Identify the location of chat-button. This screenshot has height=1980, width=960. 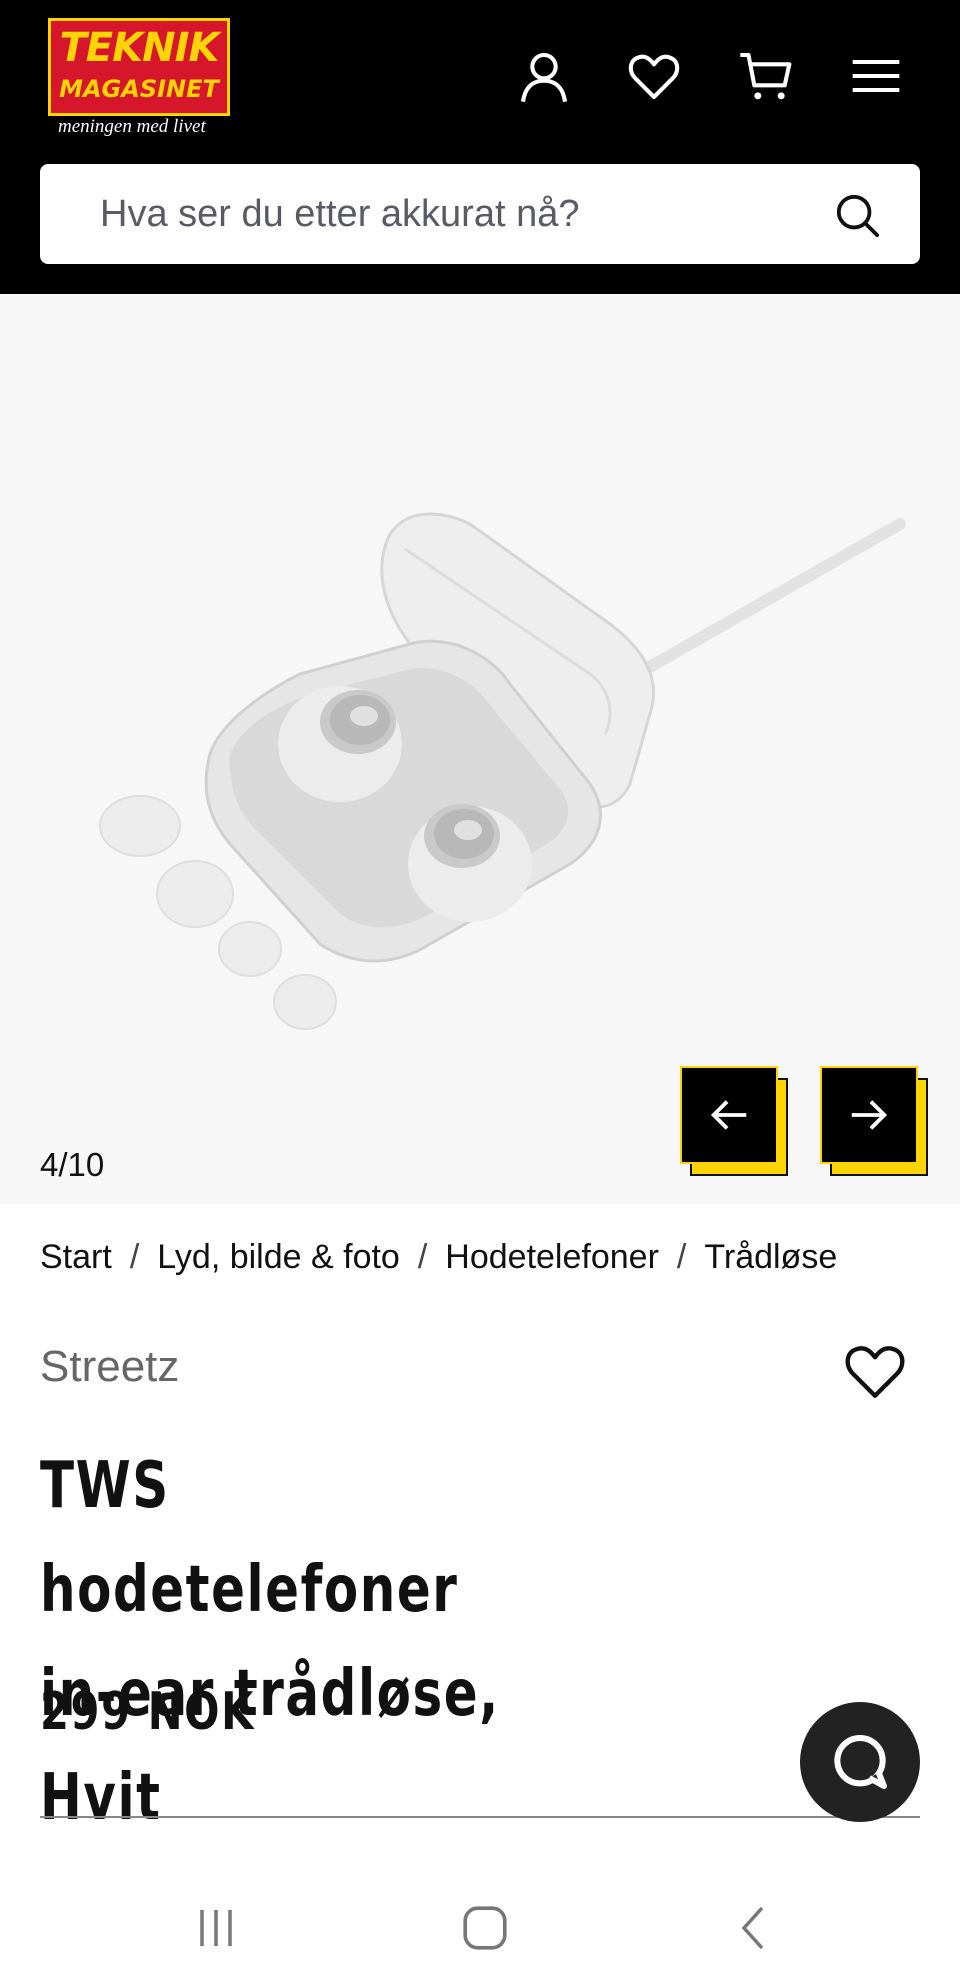
(860, 1762).